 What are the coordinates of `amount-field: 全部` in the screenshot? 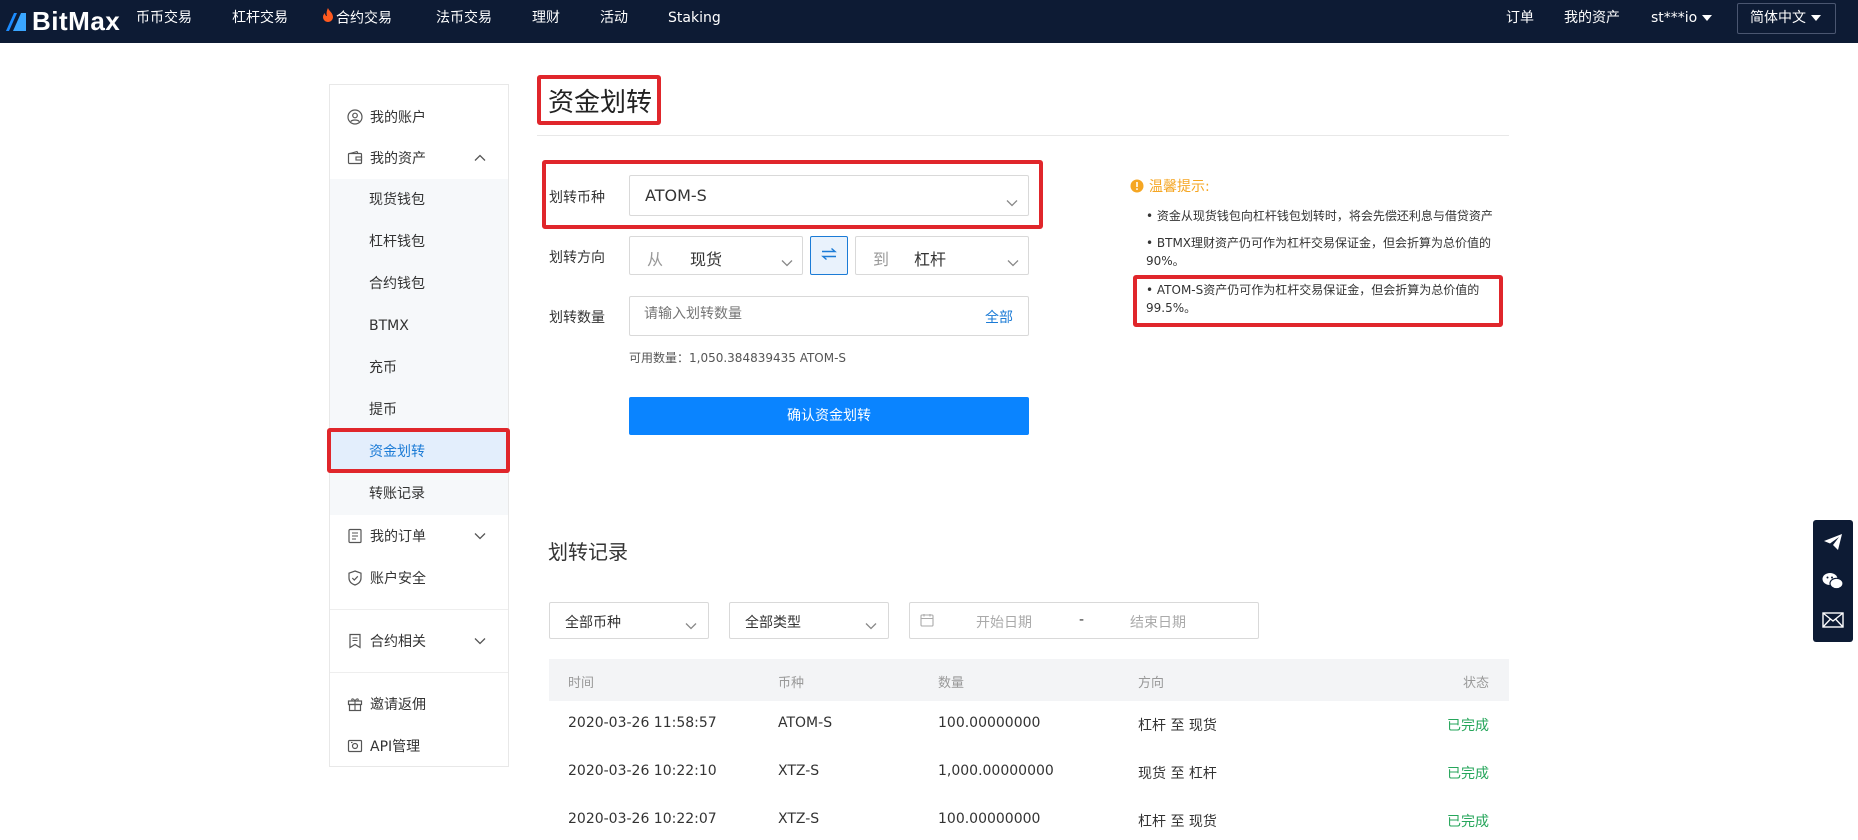 It's located at (829, 316).